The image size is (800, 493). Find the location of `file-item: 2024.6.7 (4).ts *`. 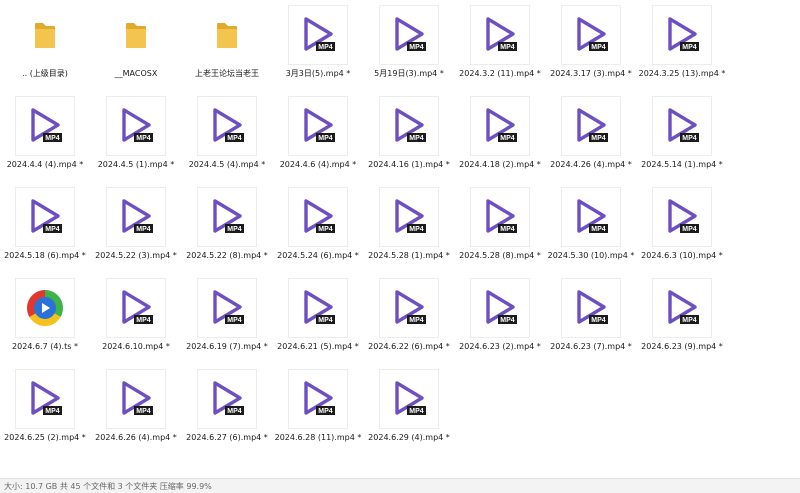

file-item: 2024.6.7 (4).ts * is located at coordinates (45, 317).